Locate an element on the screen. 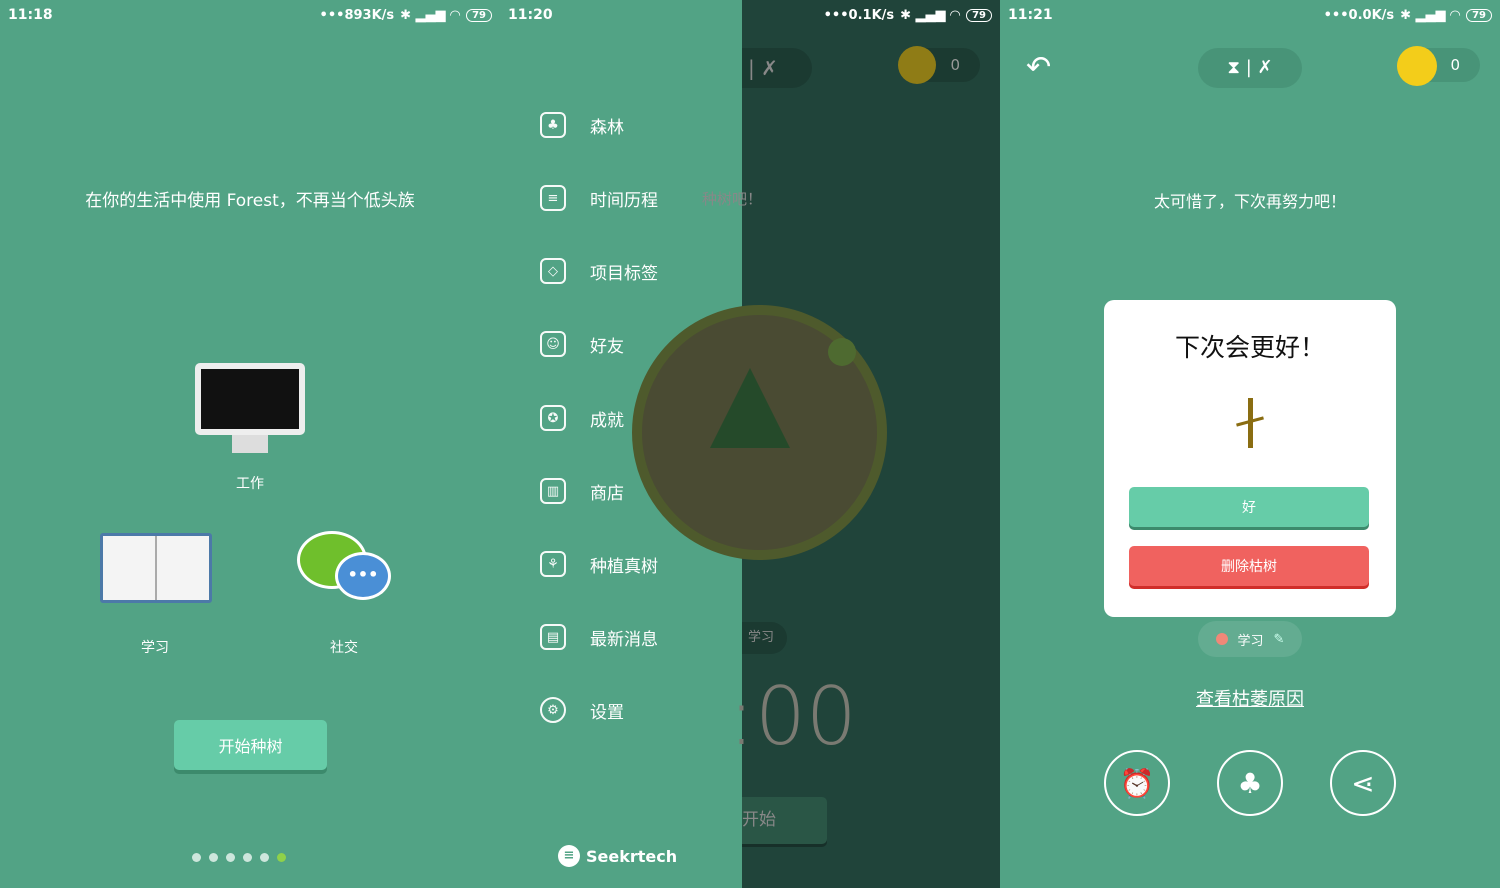 The height and width of the screenshot is (888, 1500). page-indicator is located at coordinates (239, 856).